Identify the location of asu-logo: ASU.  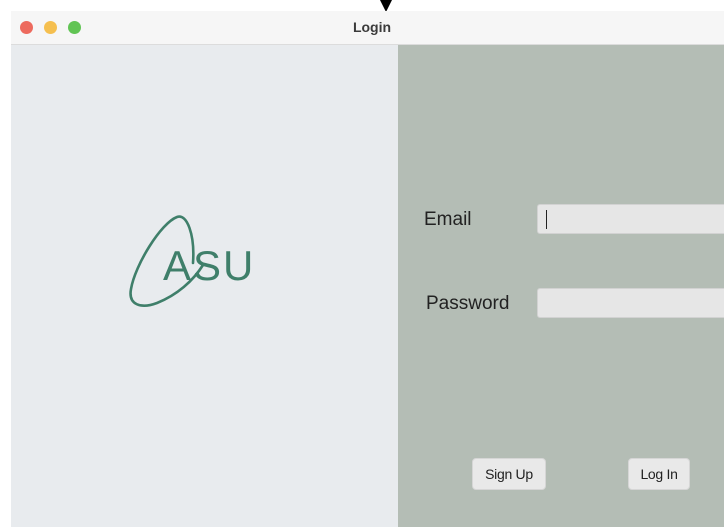
(192, 261).